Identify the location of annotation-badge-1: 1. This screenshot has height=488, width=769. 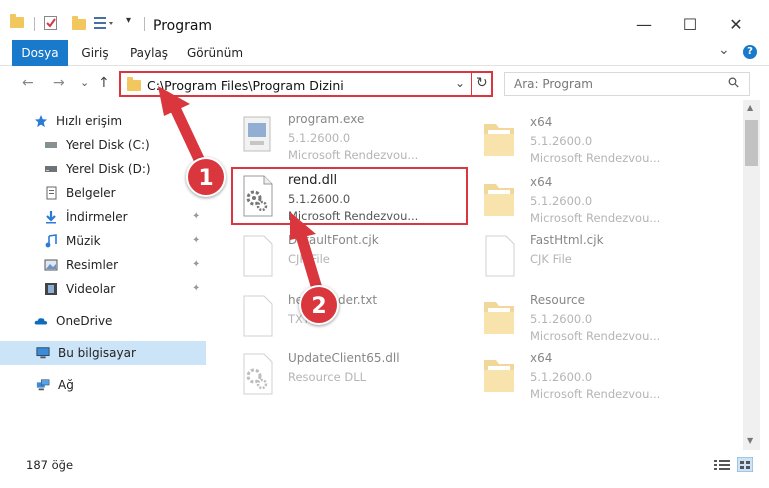
(206, 177).